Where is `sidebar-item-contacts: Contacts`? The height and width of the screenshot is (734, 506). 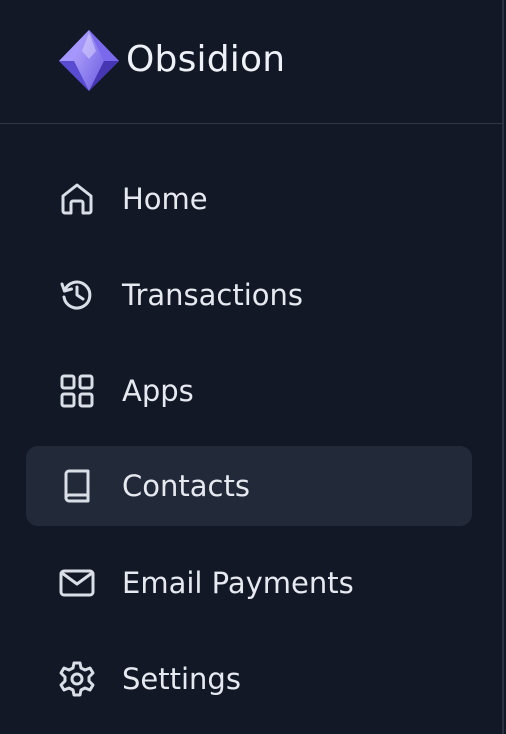
sidebar-item-contacts: Contacts is located at coordinates (249, 486).